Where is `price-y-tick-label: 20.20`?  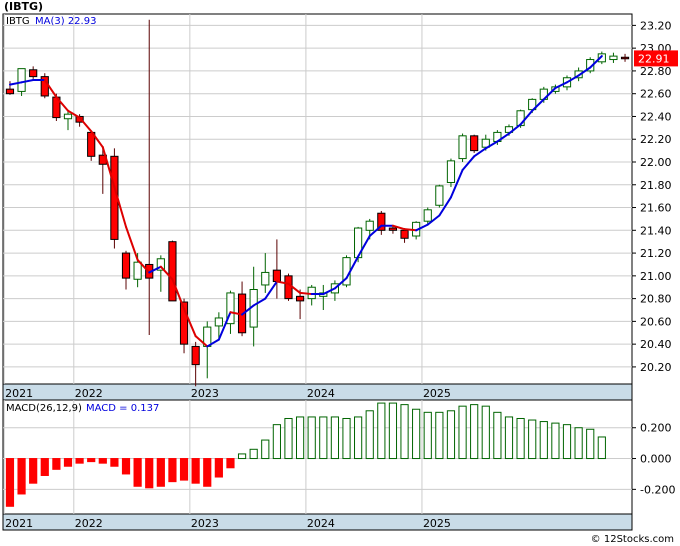
price-y-tick-label: 20.20 is located at coordinates (656, 367).